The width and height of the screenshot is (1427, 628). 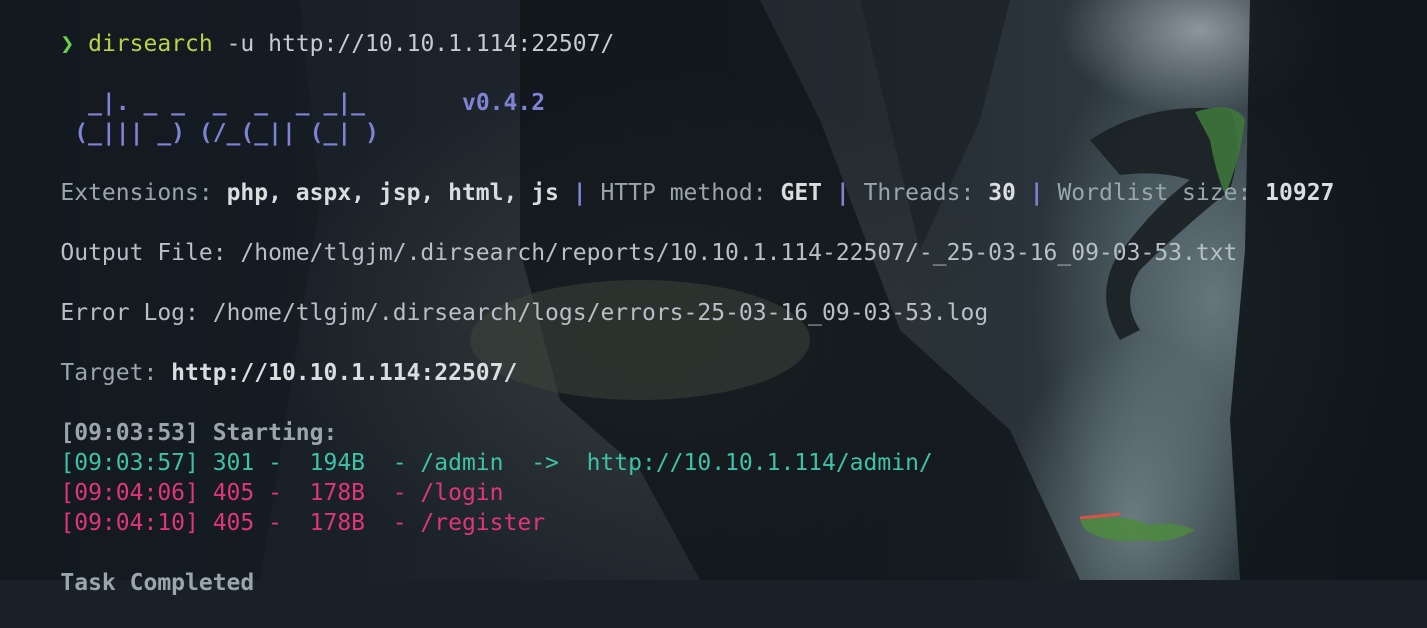 I want to click on prompt-symbol: ❯, so click(x=67, y=44).